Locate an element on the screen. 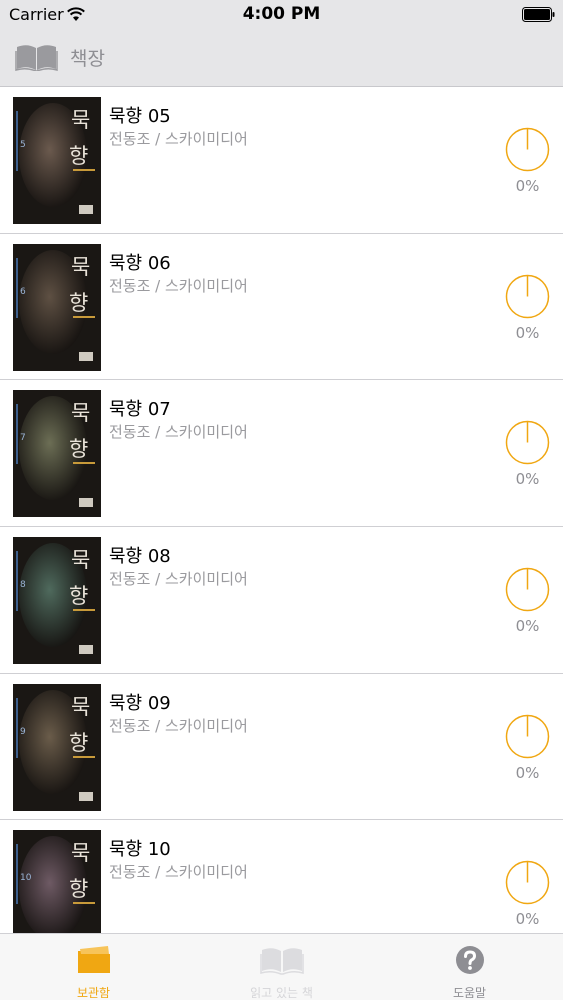 Image resolution: width=563 pixels, height=1001 pixels. book-row: 묵 향 9 묵향 09 전동조 / 스카이미디어 0% is located at coordinates (281, 747).